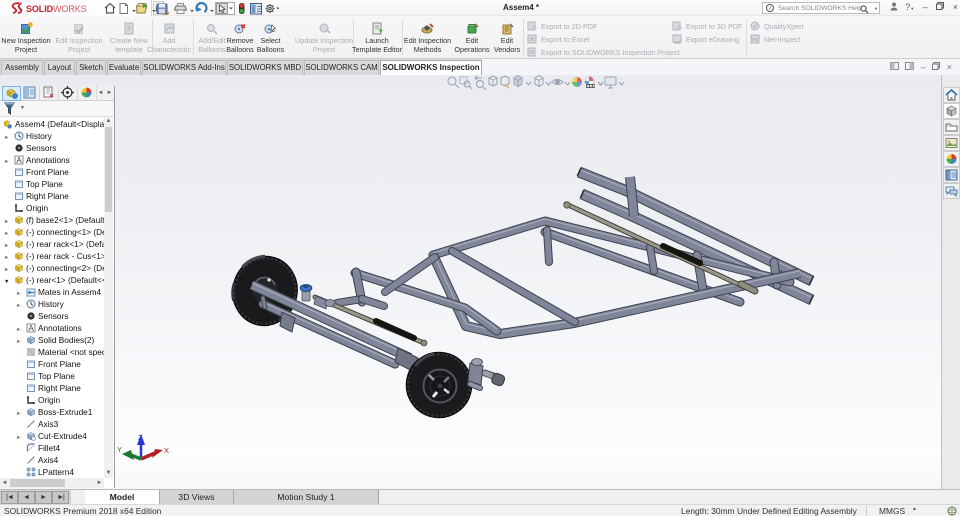 Image resolution: width=960 pixels, height=516 pixels. I want to click on svg-text: Y, so click(119, 449).